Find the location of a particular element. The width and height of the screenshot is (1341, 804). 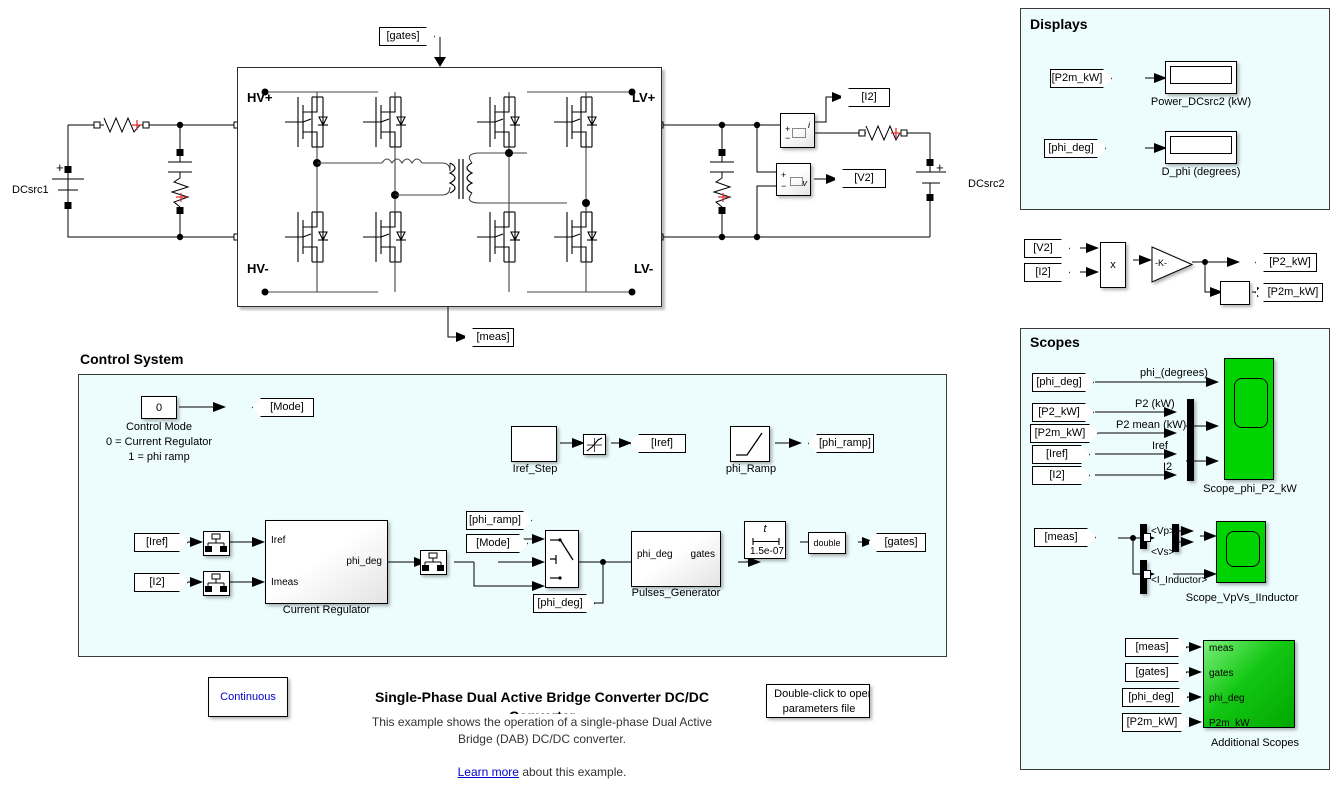

scope2-signal-iinductor: <I_Inductor> is located at coordinates (1179, 580).